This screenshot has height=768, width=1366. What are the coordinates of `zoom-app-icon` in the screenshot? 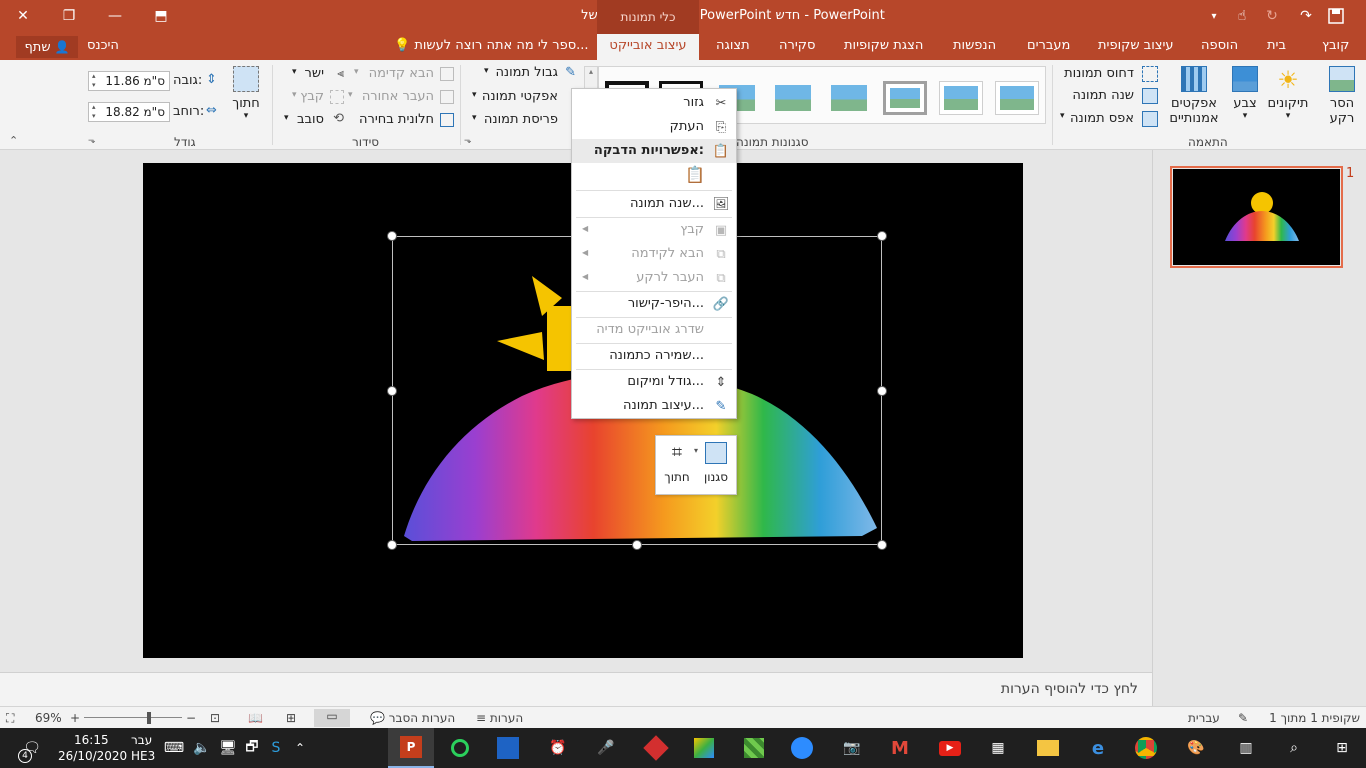 It's located at (802, 748).